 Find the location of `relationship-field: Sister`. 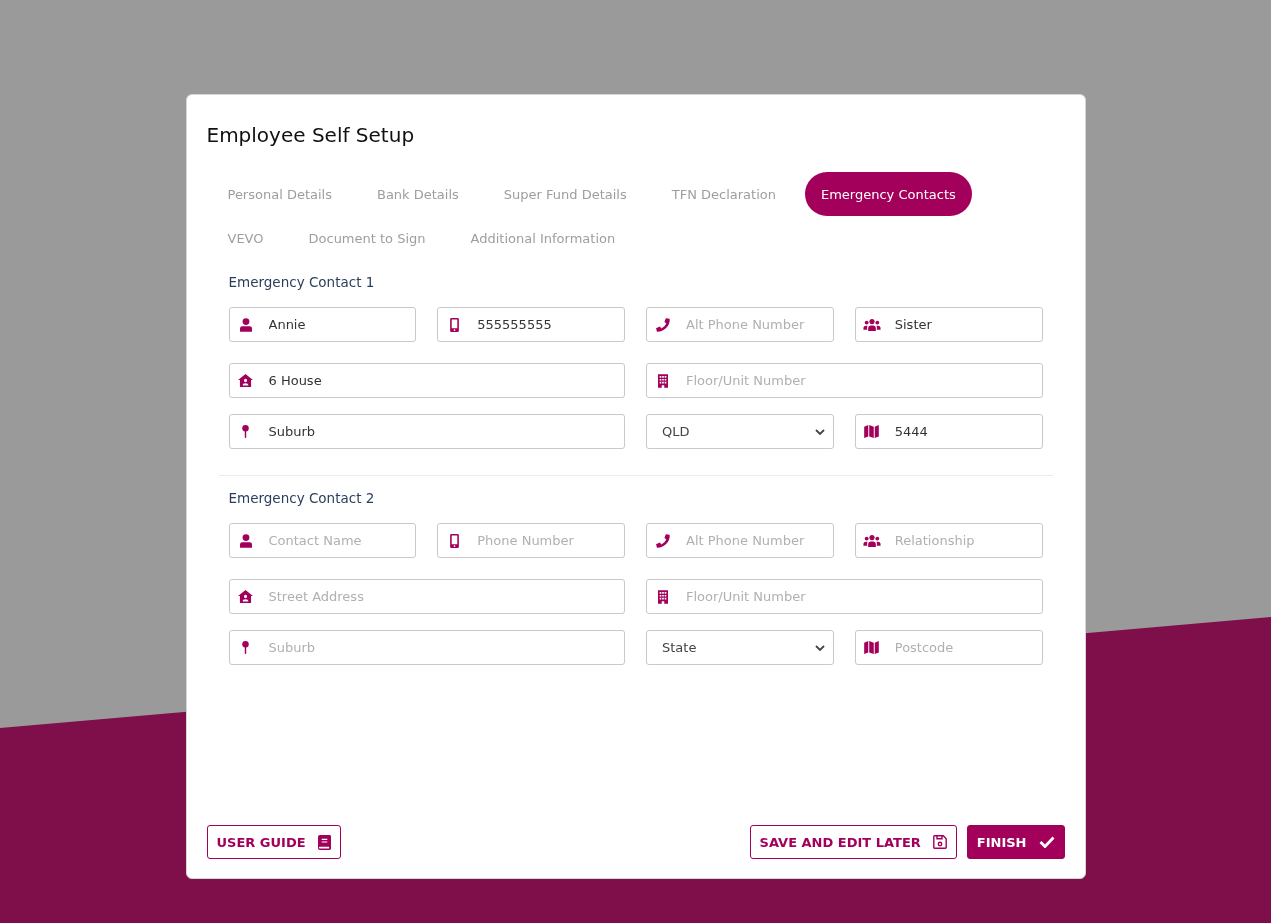

relationship-field: Sister is located at coordinates (948, 324).